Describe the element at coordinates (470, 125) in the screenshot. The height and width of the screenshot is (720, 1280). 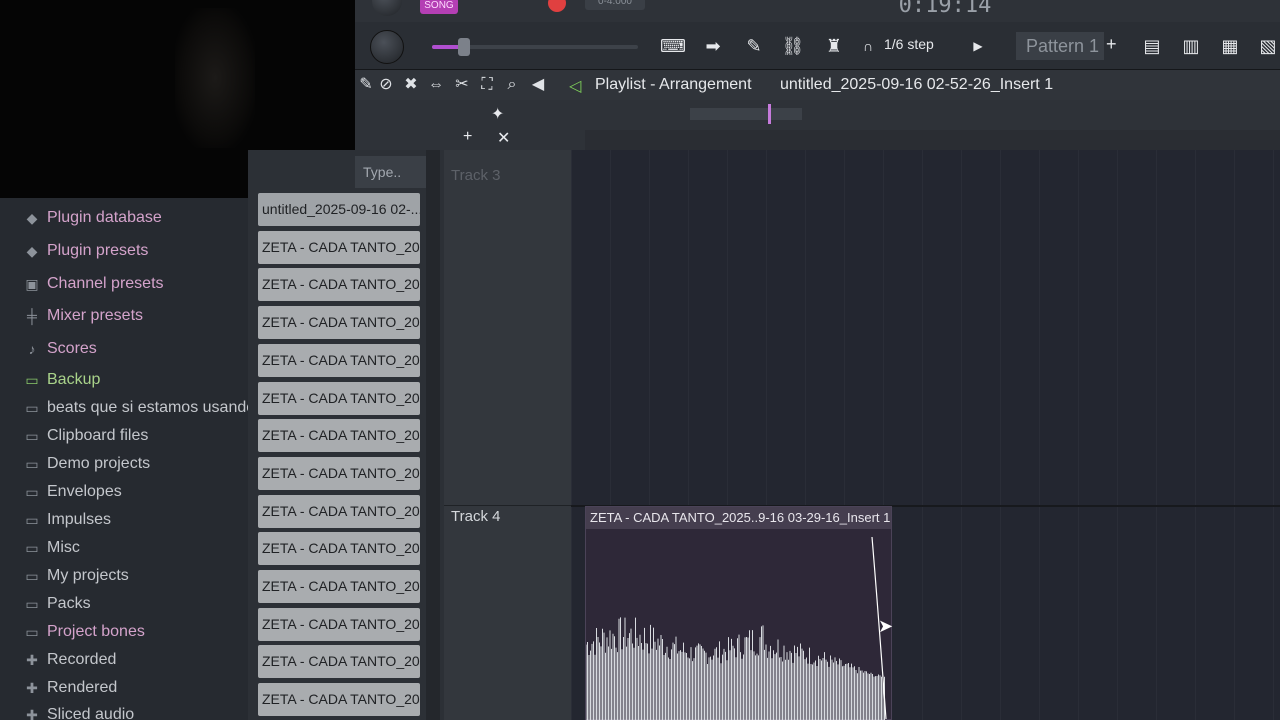
I see `playlist-subtools: ✦ + ✕` at that location.